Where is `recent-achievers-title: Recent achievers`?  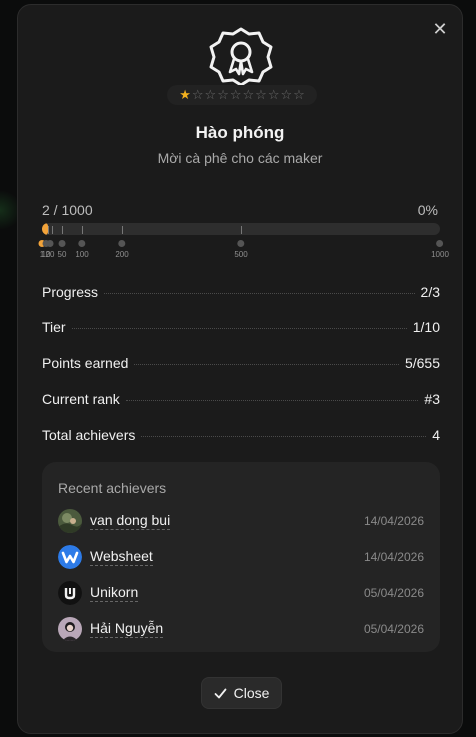 recent-achievers-title: Recent achievers is located at coordinates (112, 488).